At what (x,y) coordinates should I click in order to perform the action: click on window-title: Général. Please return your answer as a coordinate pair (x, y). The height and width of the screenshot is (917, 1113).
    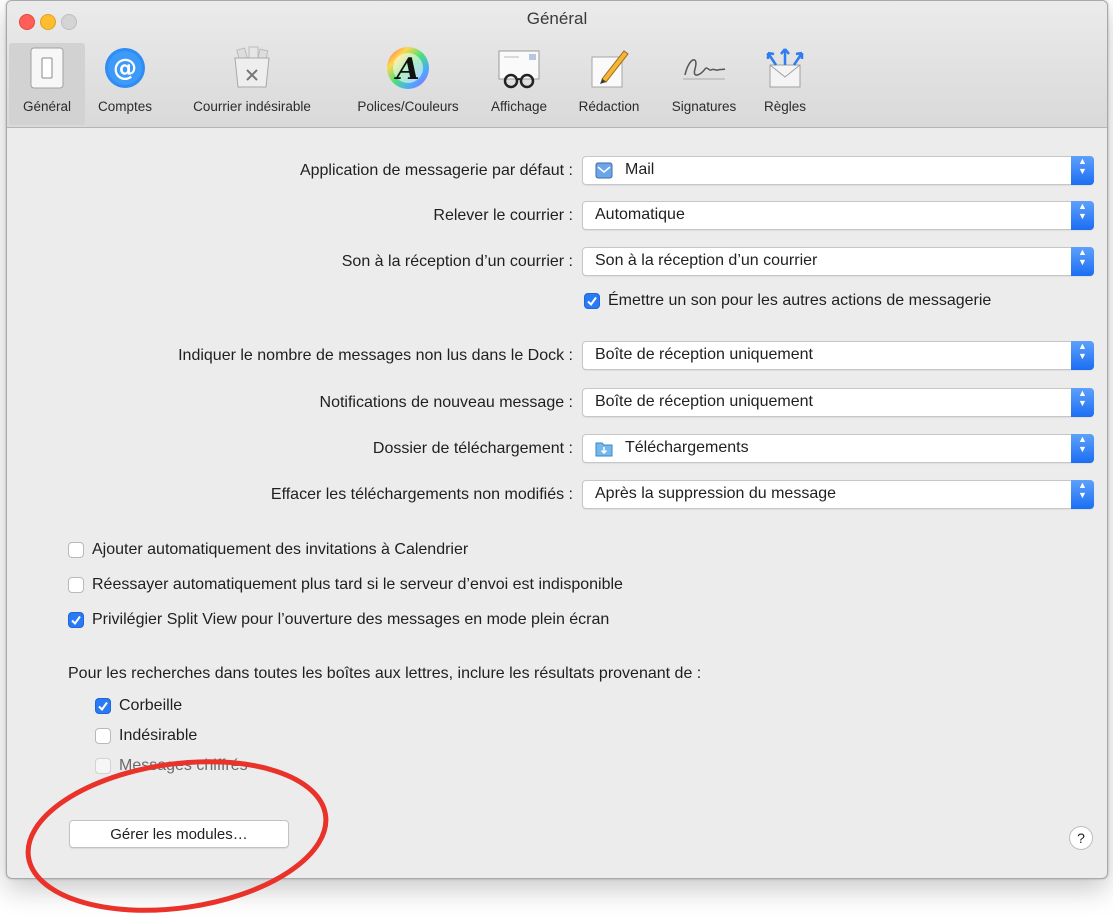
    Looking at the image, I should click on (557, 18).